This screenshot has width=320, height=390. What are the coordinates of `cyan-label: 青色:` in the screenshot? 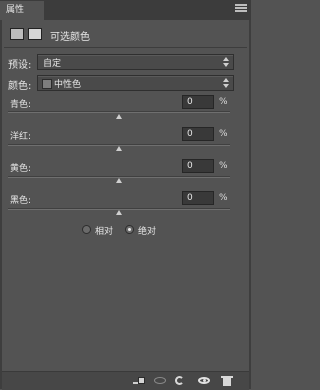 It's located at (21, 105).